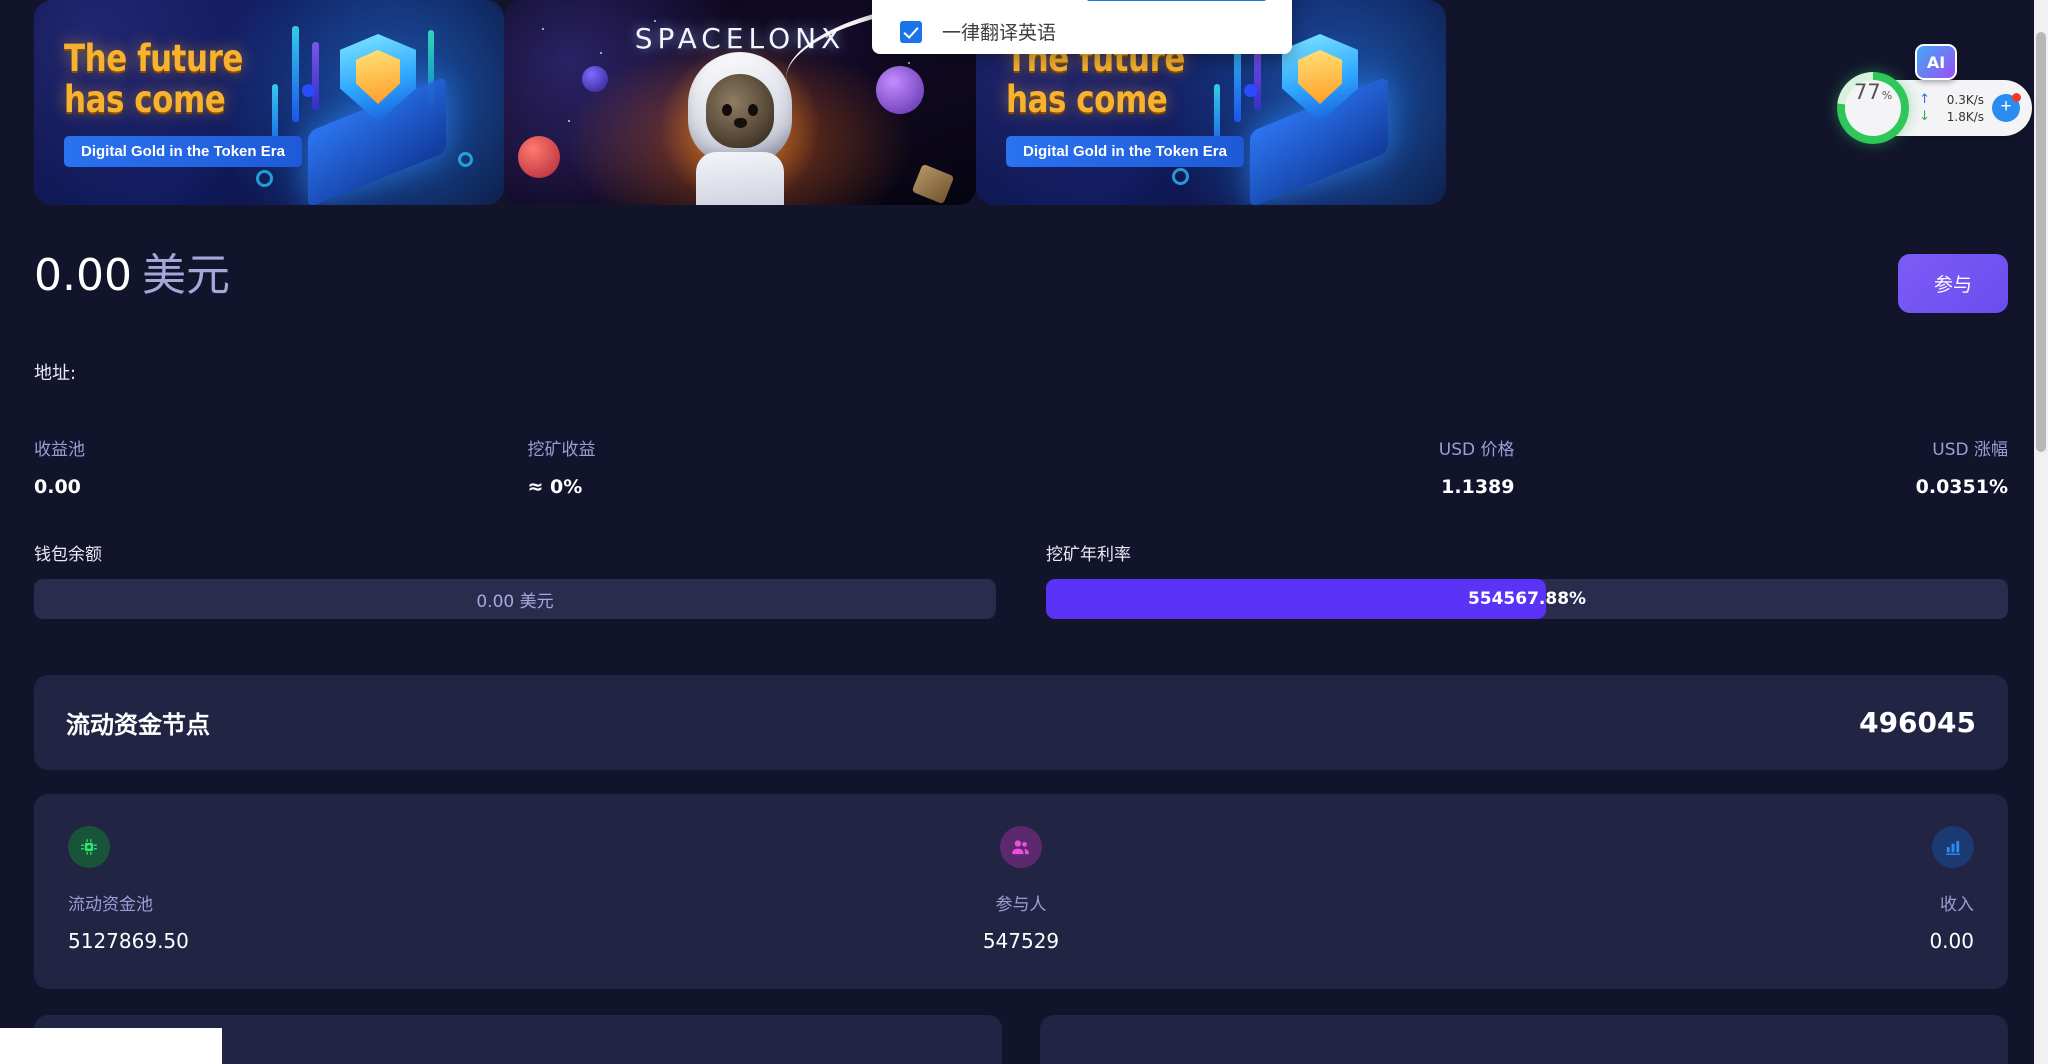  I want to click on add-widget-button: +, so click(2006, 107).